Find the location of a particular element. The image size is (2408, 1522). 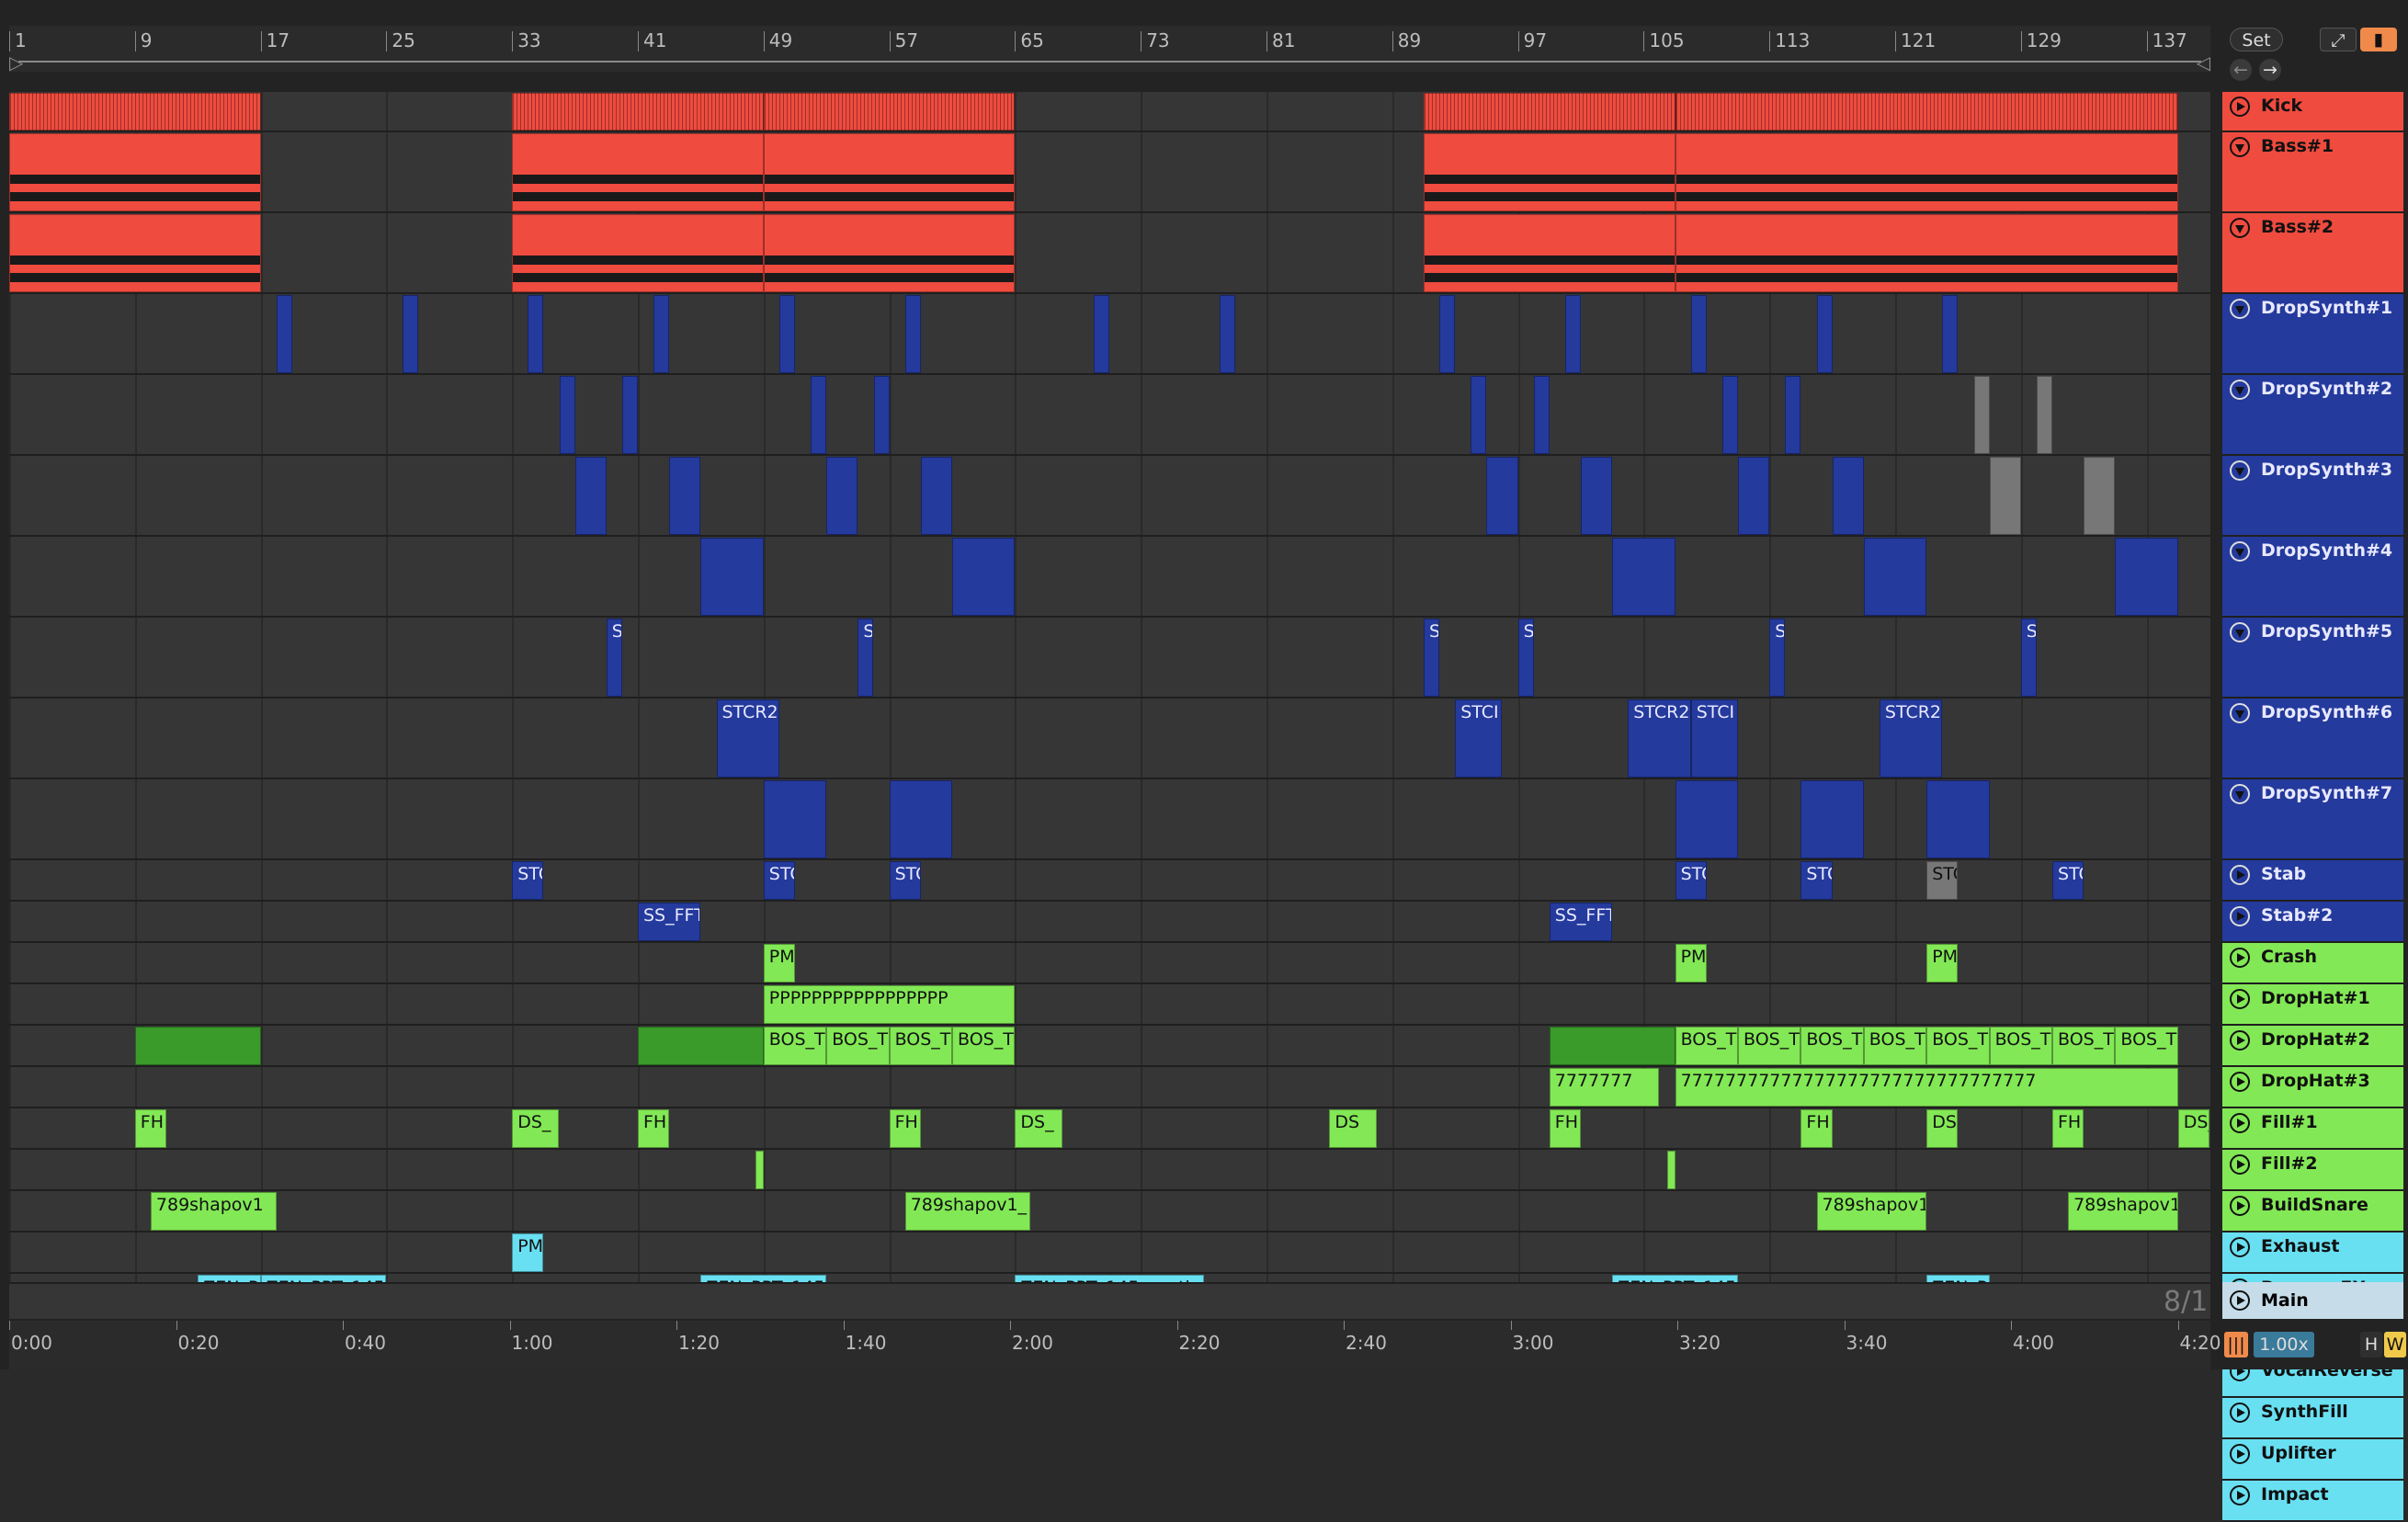

track-header: DropSynth#7 is located at coordinates (2312, 819).